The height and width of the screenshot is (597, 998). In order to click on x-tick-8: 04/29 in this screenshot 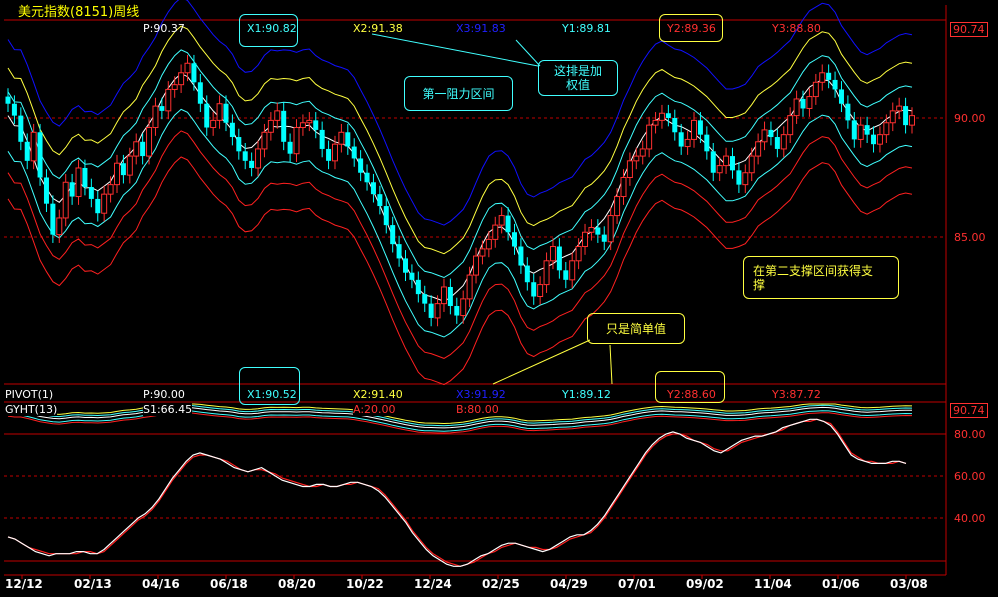, I will do `click(569, 584)`.